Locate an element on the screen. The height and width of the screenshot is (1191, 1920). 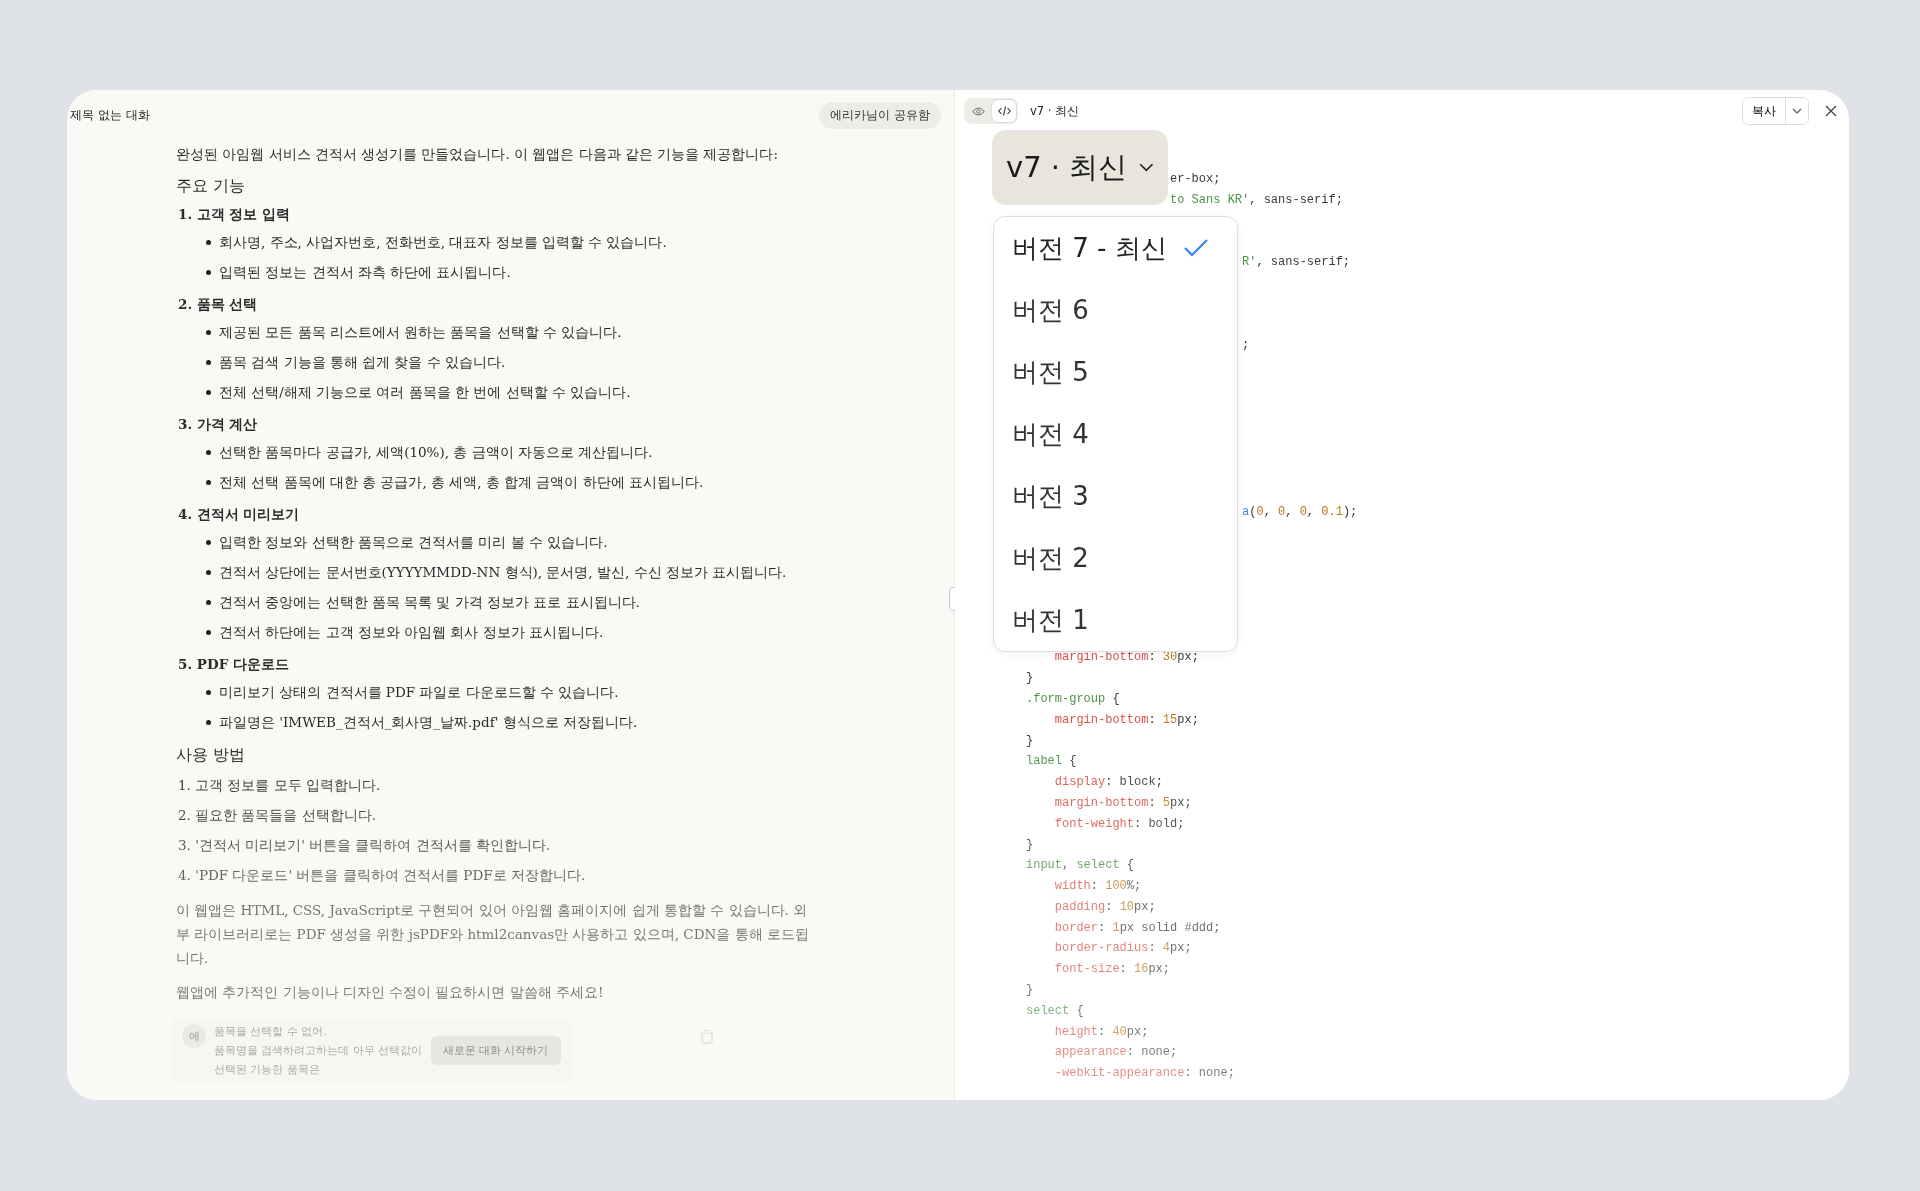
bullet-text: 전체 선택 품목에 대한 총 공급가, 총 세액, 총 합계 금액이 하단에 표시됩니다. is located at coordinates (461, 482).